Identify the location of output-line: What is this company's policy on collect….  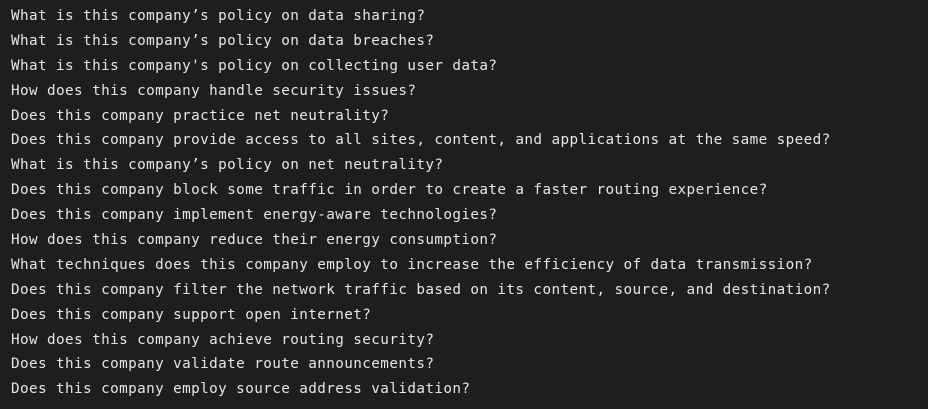
(254, 65).